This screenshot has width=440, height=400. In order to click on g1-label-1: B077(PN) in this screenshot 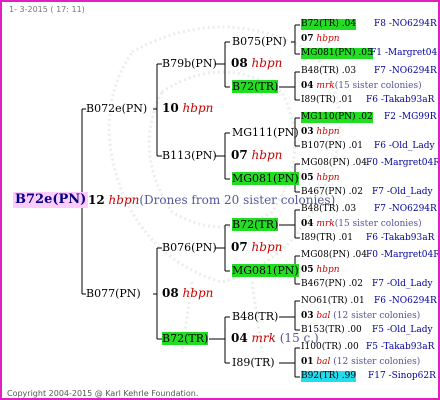, I will do `click(113, 293)`.